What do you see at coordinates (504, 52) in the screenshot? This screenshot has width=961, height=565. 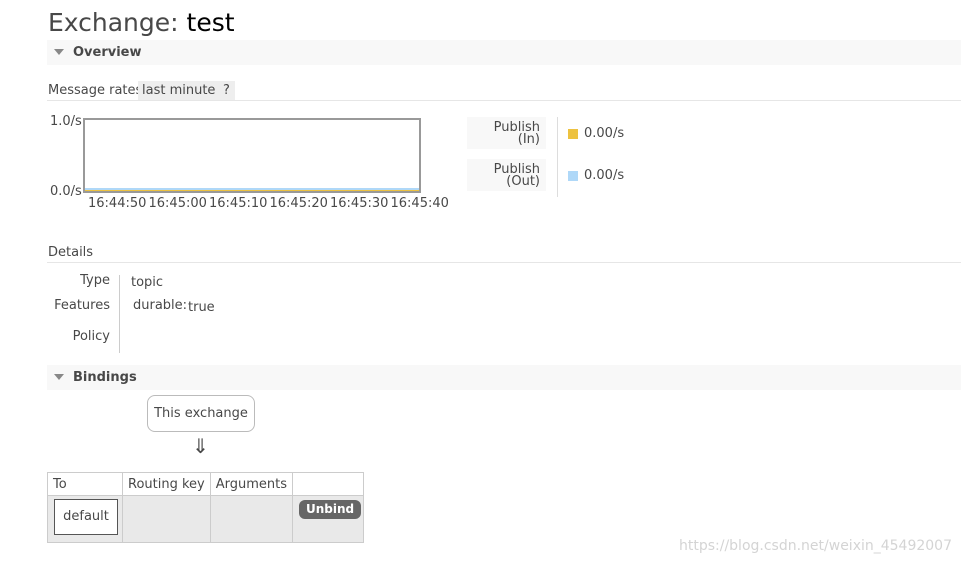 I see `overview-section-toggle: Overview` at bounding box center [504, 52].